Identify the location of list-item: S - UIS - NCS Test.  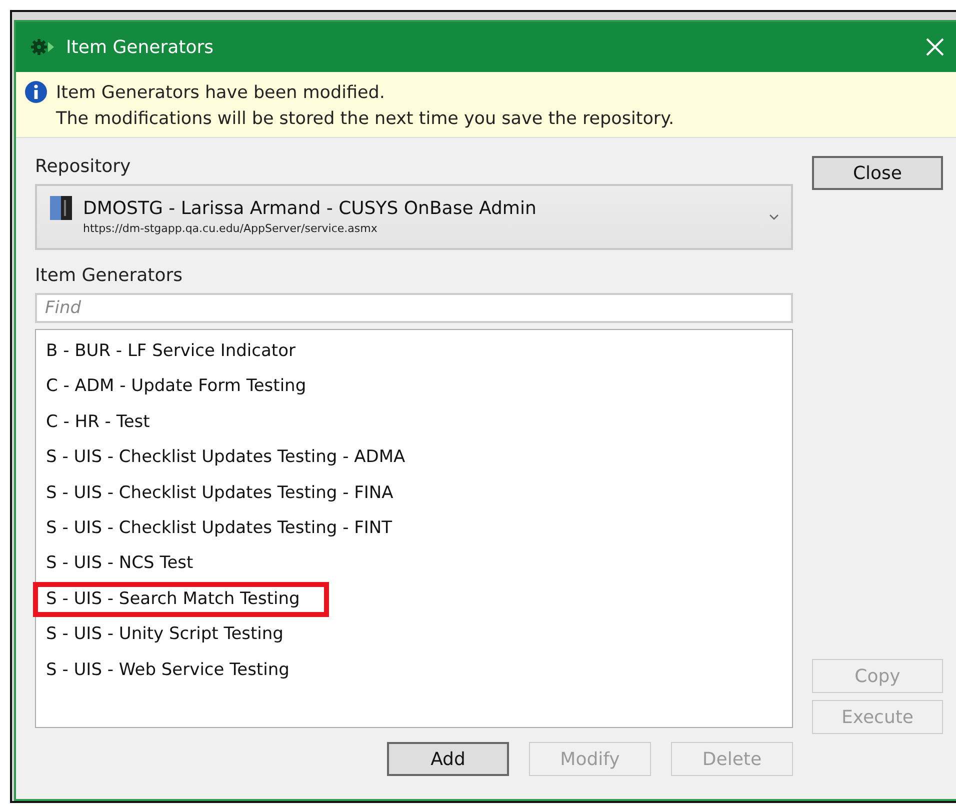
(120, 564).